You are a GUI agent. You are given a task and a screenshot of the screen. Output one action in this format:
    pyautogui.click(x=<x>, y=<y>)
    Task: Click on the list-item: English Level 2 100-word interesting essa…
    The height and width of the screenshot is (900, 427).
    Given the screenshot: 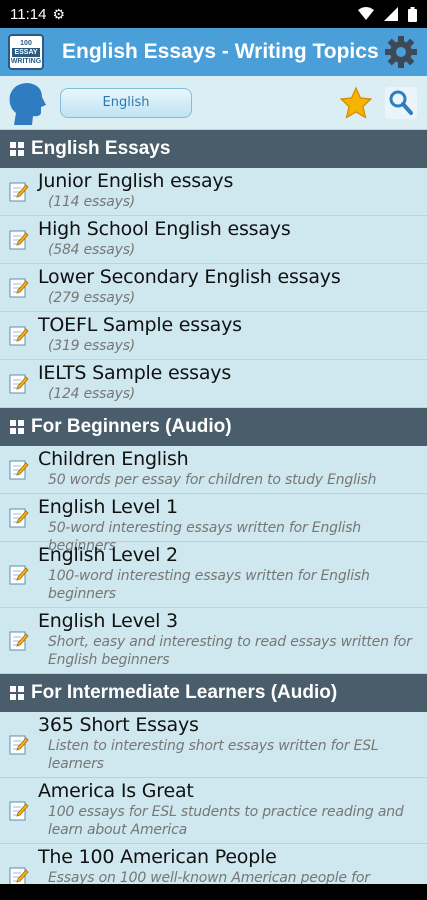 What is the action you would take?
    pyautogui.click(x=213, y=575)
    